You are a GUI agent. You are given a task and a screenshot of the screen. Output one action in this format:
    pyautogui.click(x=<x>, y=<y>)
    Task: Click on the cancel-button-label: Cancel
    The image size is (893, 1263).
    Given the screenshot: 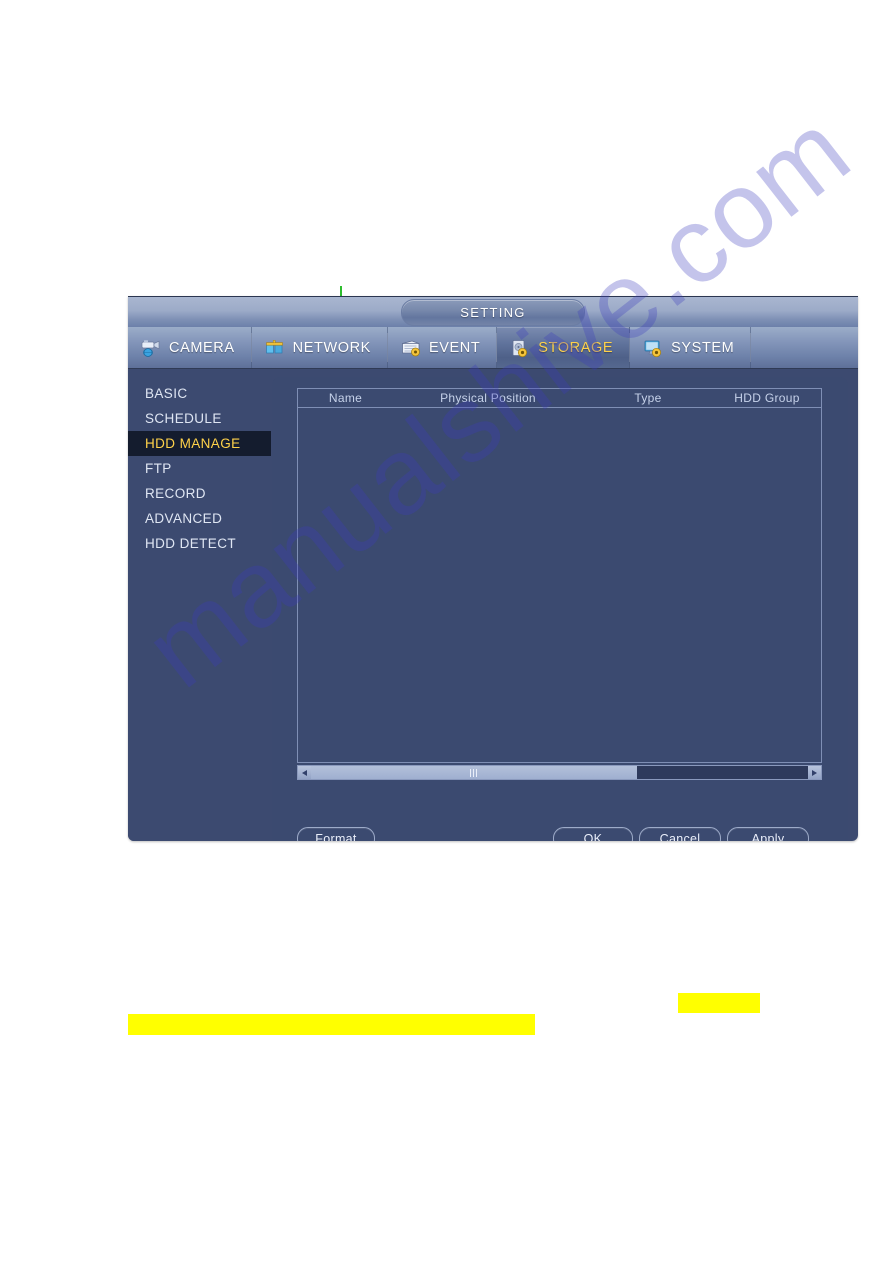 What is the action you would take?
    pyautogui.click(x=680, y=836)
    